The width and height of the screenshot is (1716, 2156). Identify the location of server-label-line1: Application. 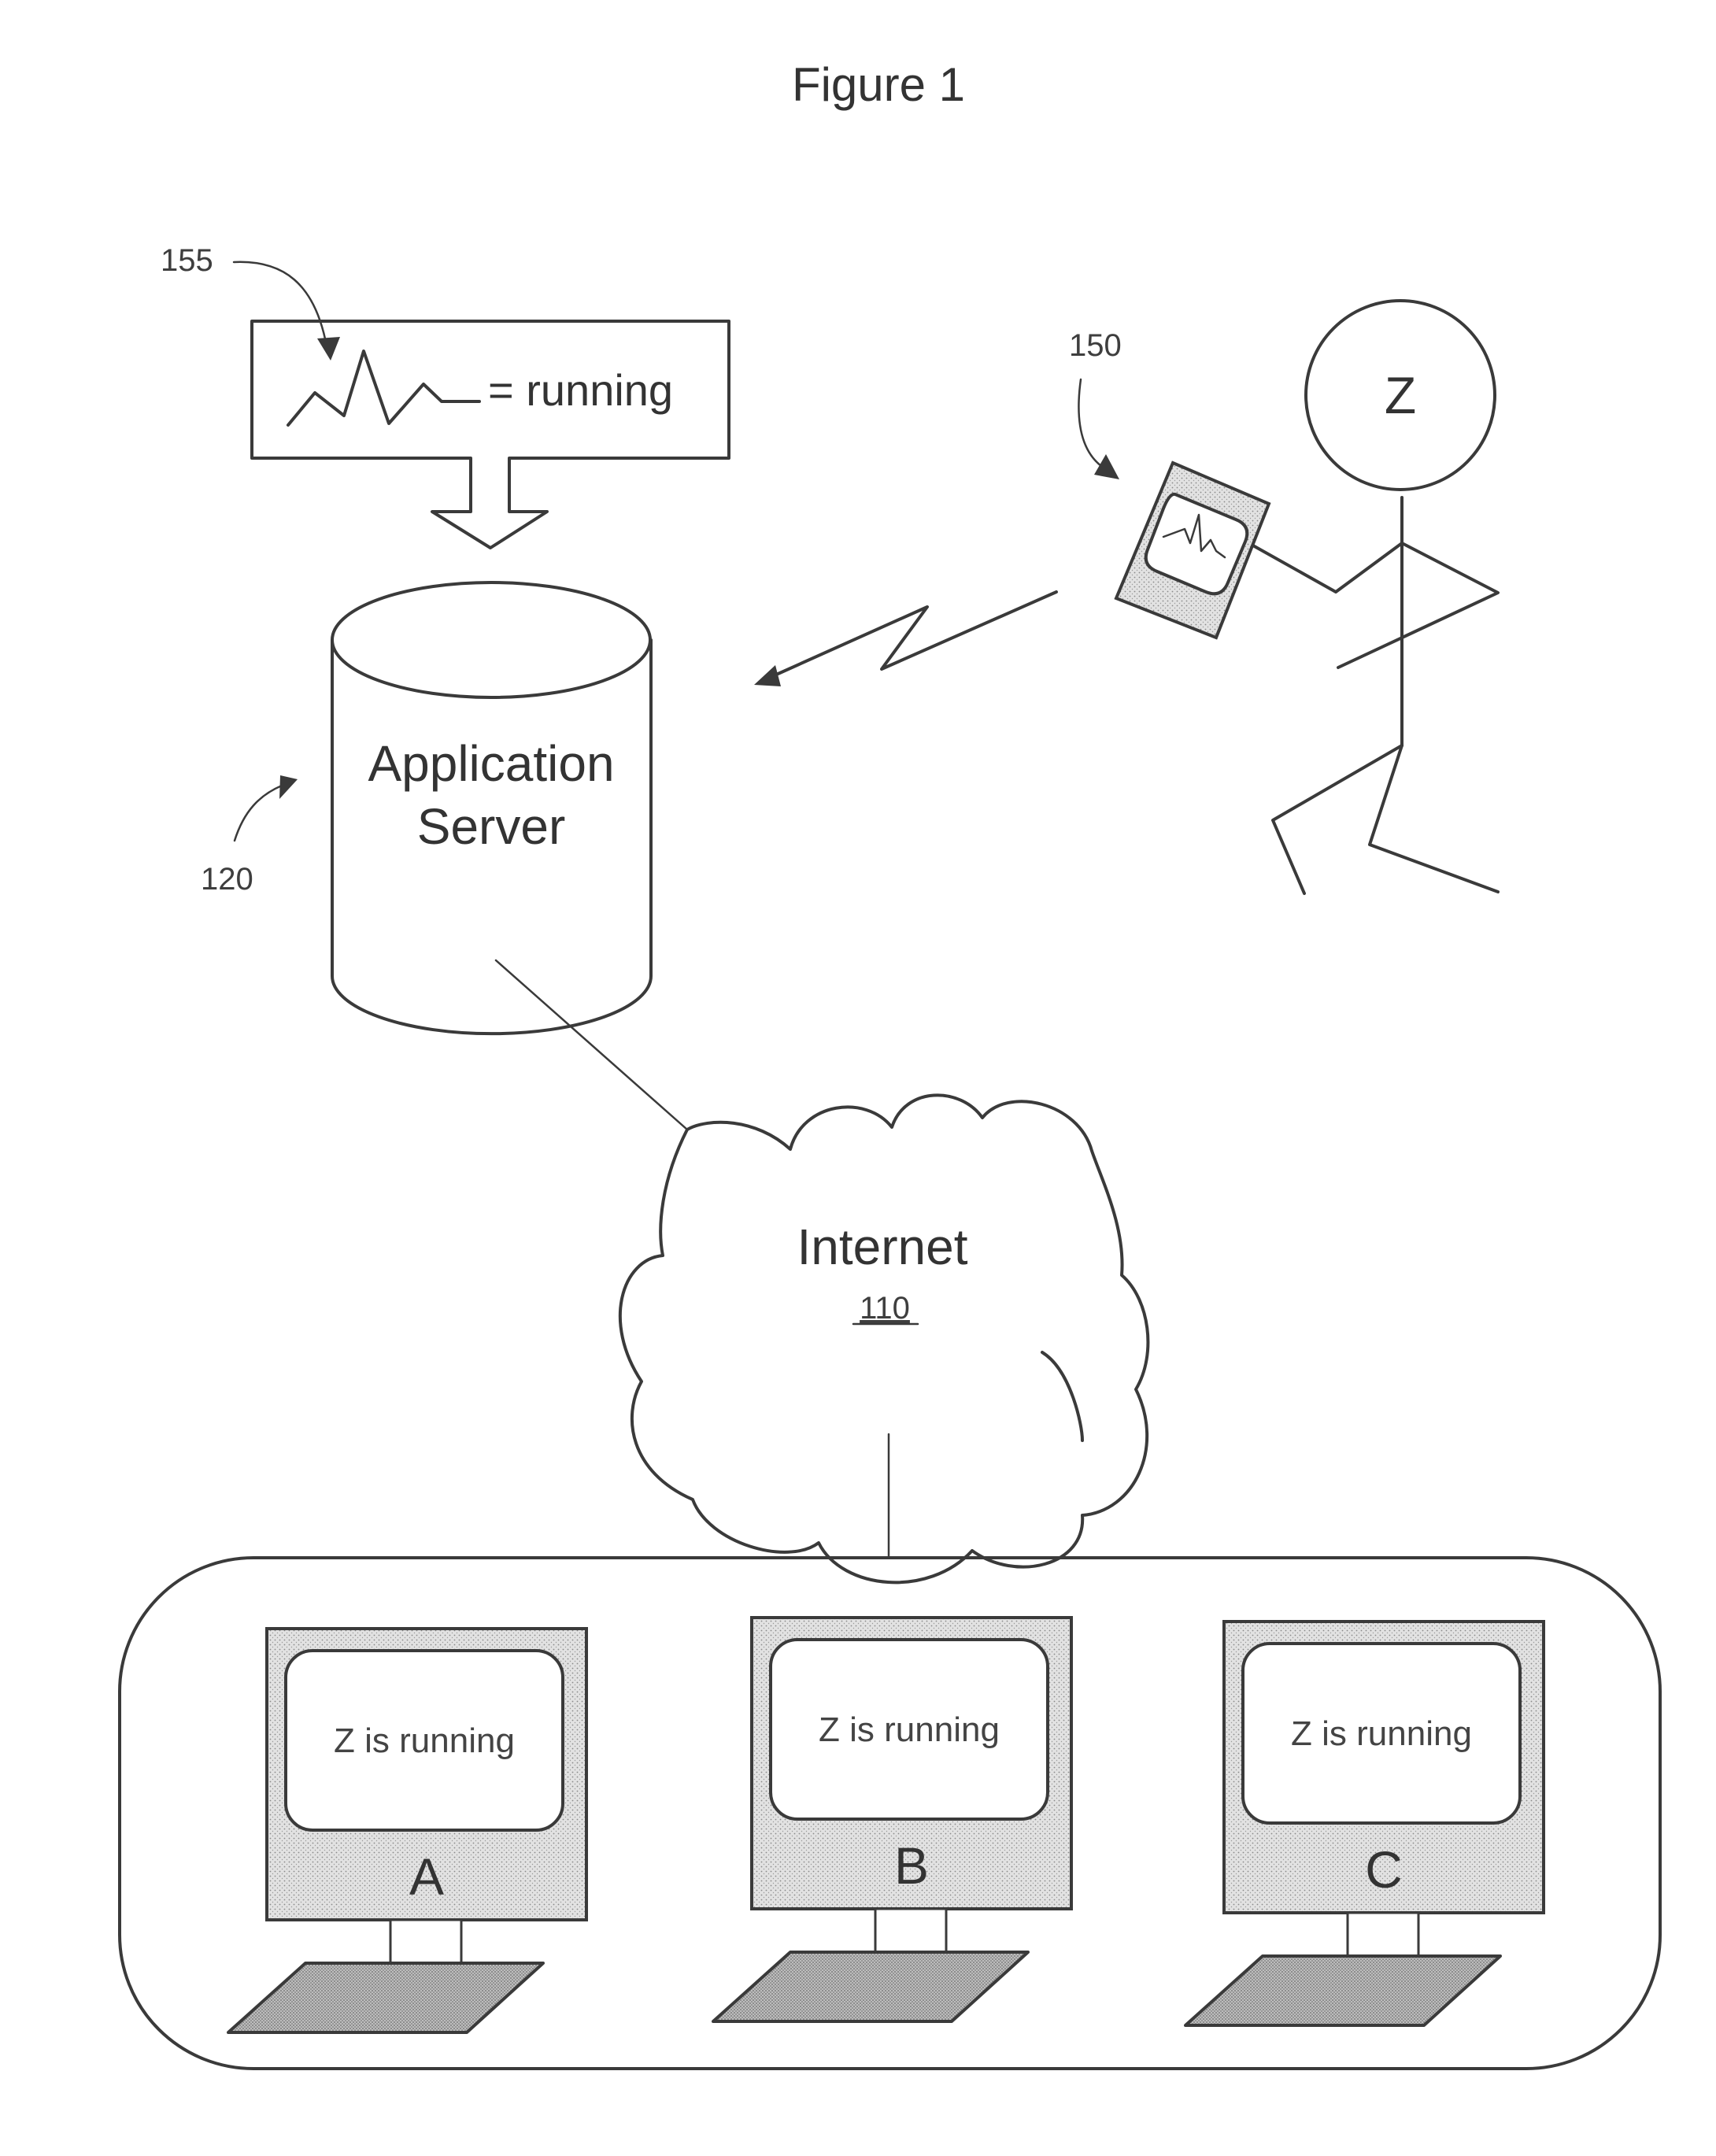
(491, 763).